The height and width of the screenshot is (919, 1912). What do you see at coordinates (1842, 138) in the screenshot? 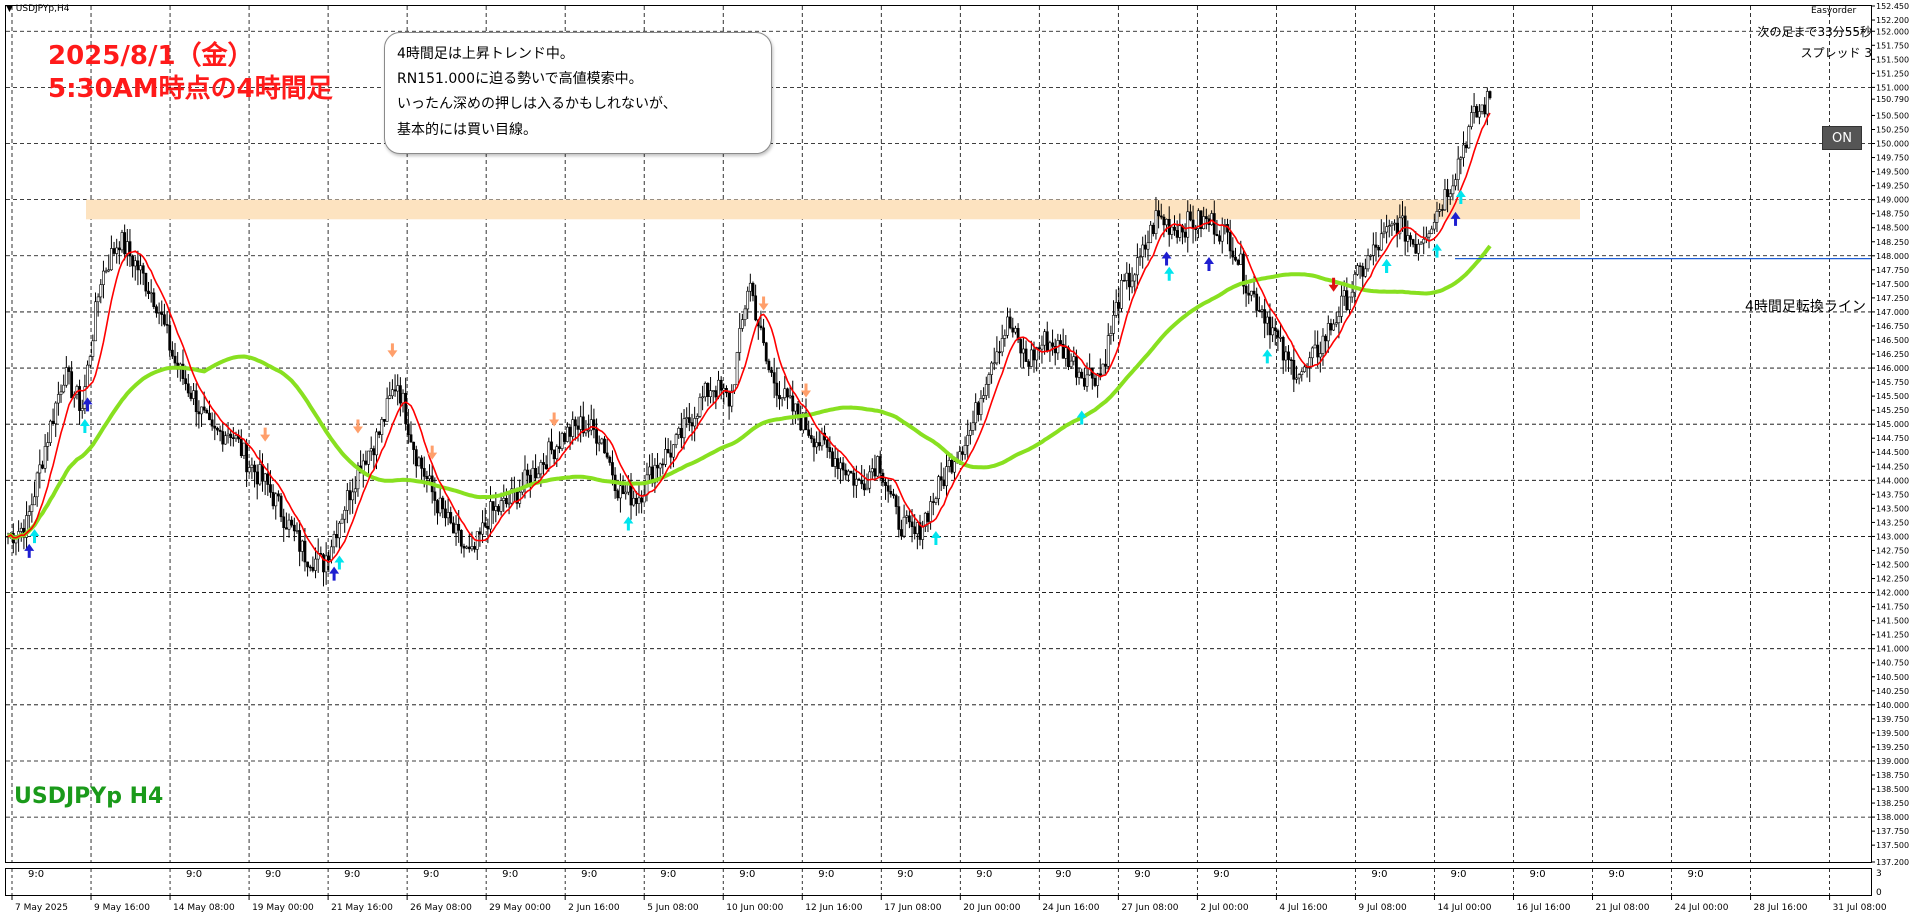
I see `on-button: ON` at bounding box center [1842, 138].